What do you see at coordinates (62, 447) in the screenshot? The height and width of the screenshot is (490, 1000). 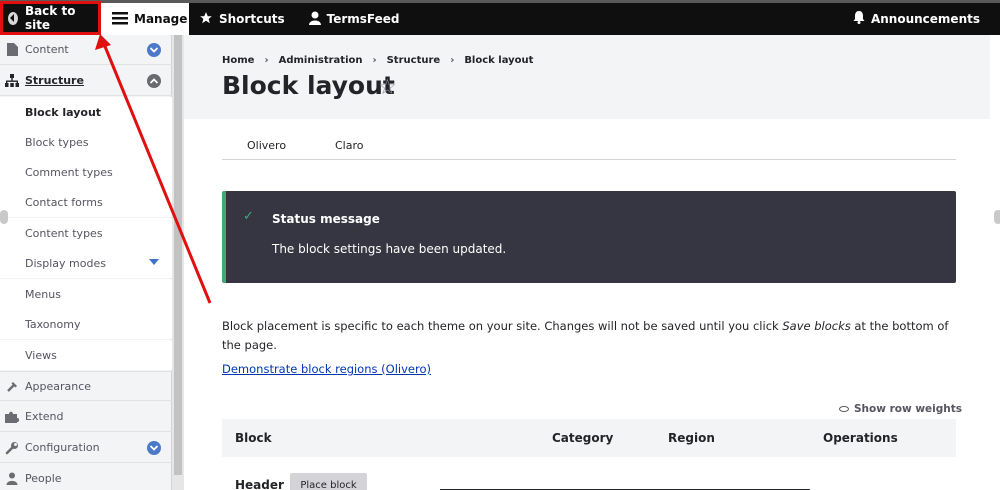 I see `sidebar-item-label: Configuration` at bounding box center [62, 447].